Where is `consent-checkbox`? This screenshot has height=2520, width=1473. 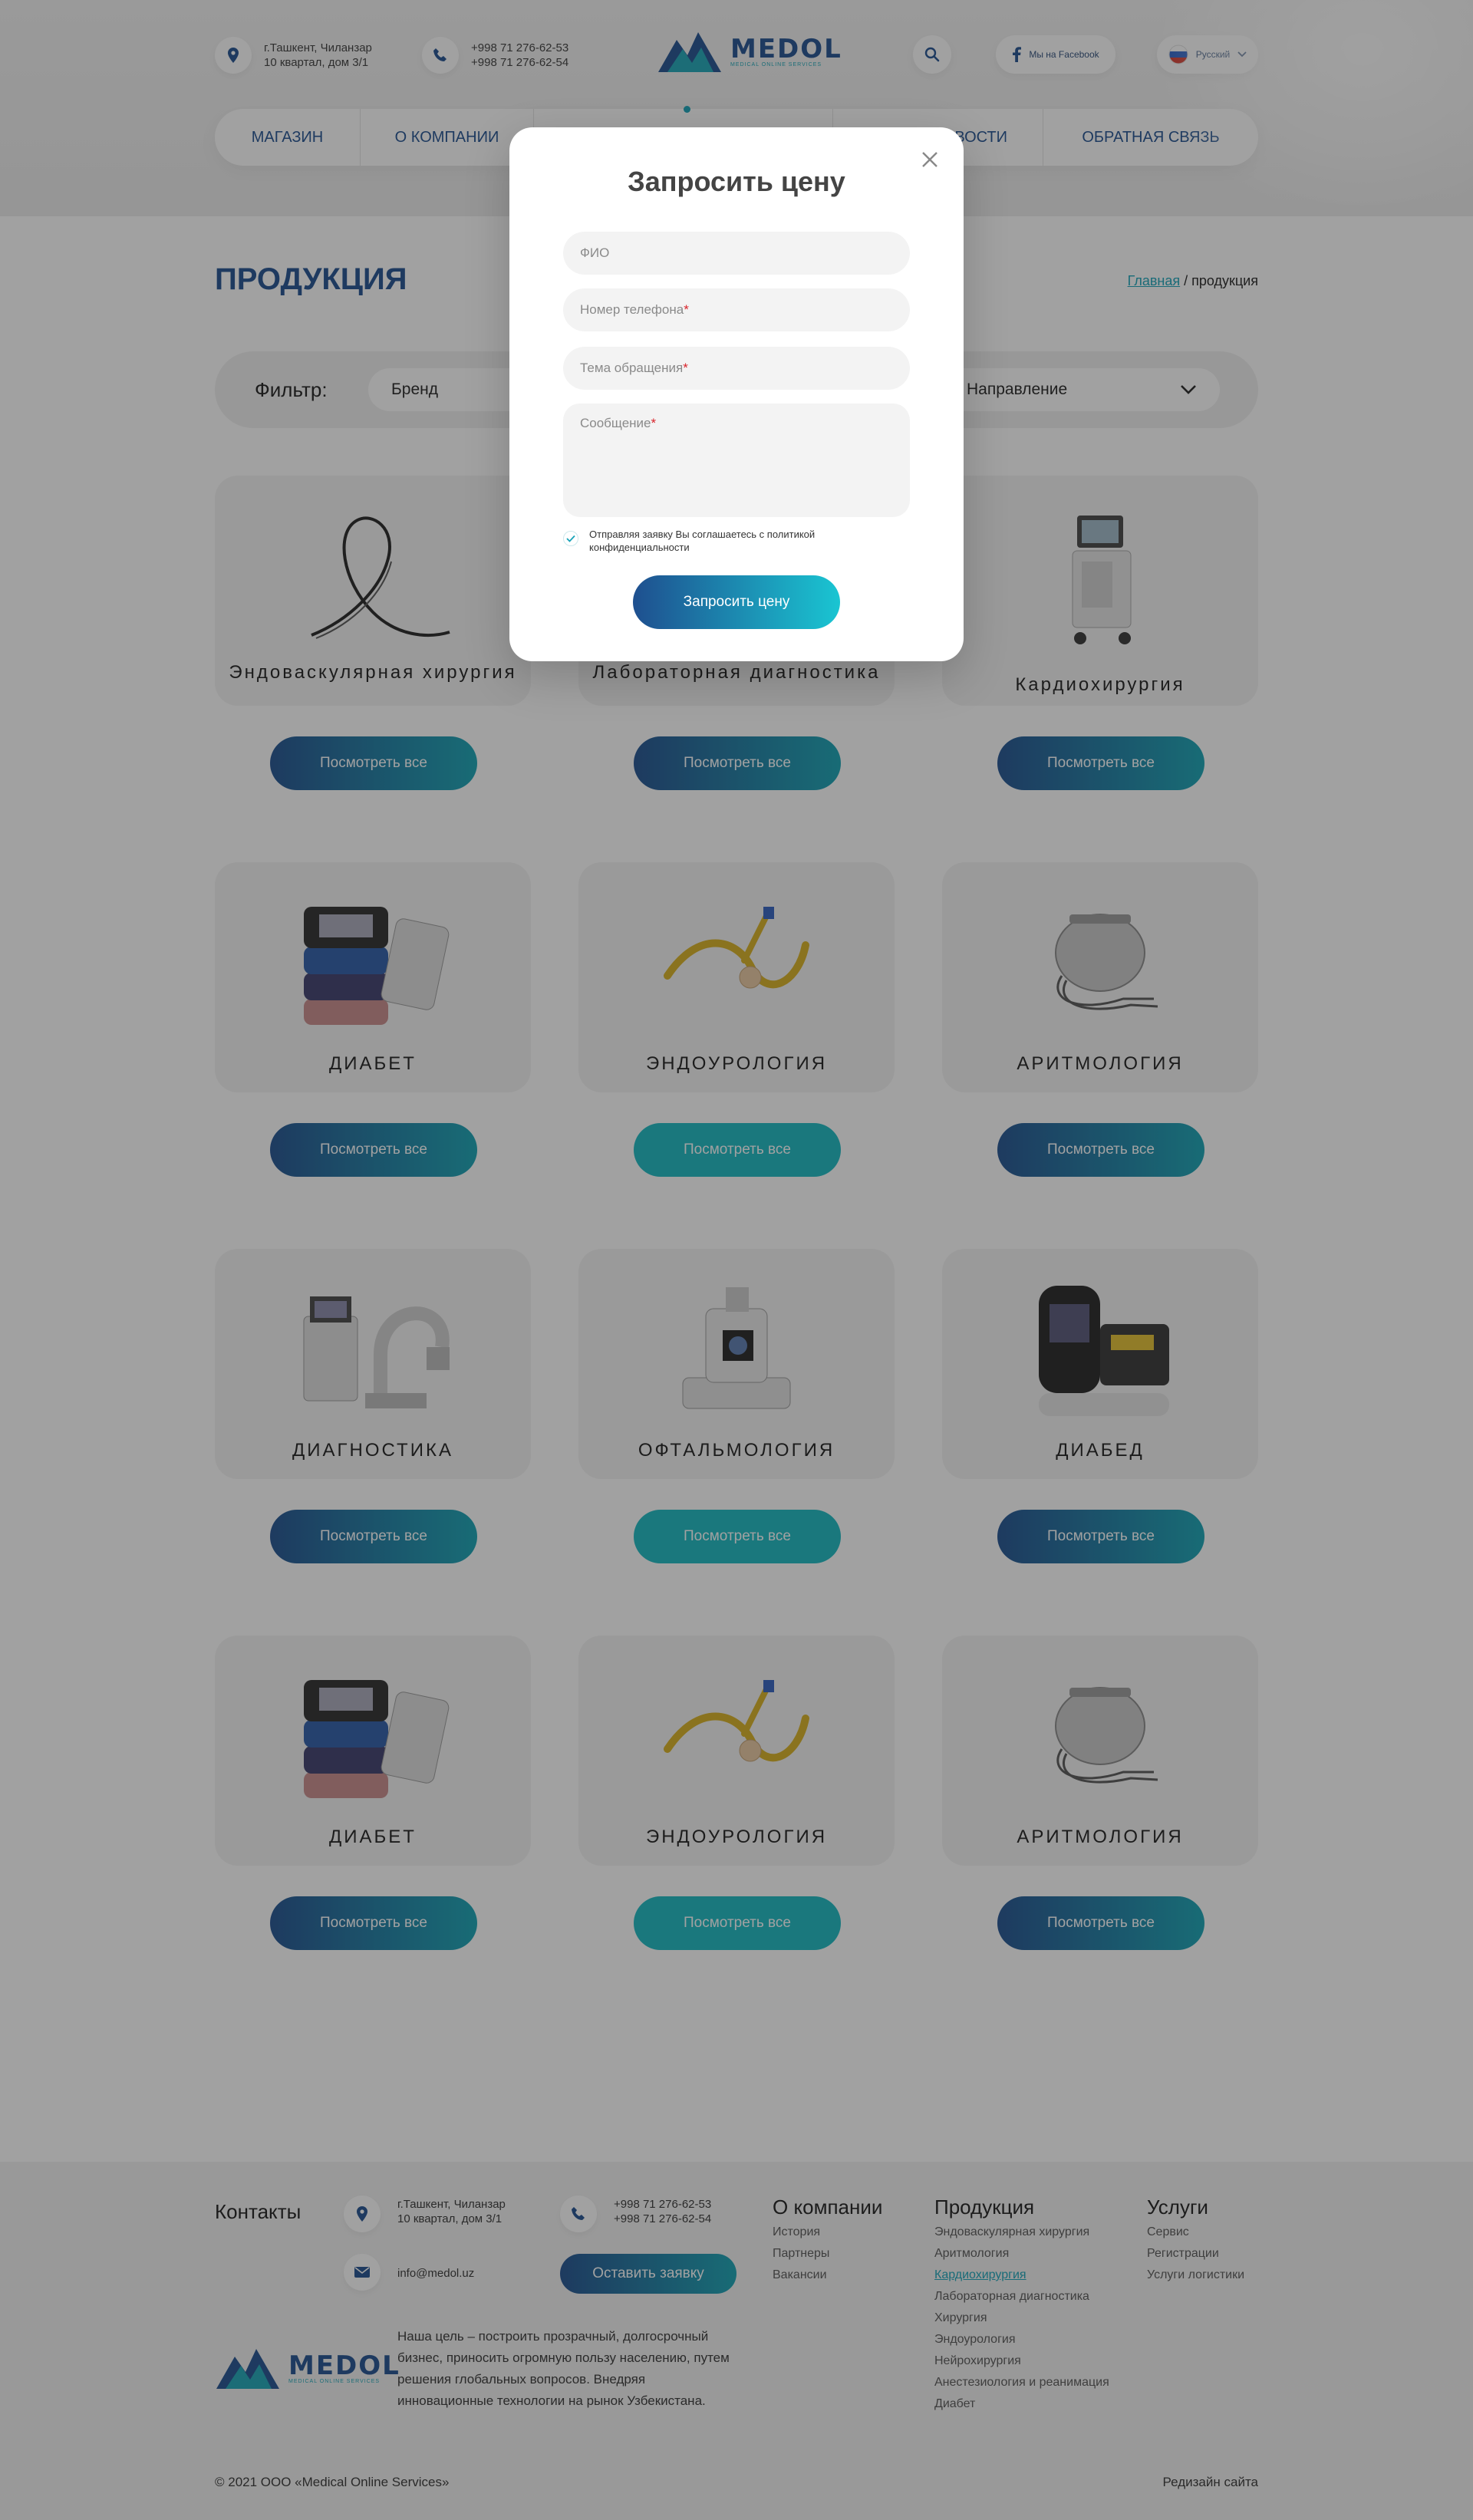
consent-checkbox is located at coordinates (571, 538).